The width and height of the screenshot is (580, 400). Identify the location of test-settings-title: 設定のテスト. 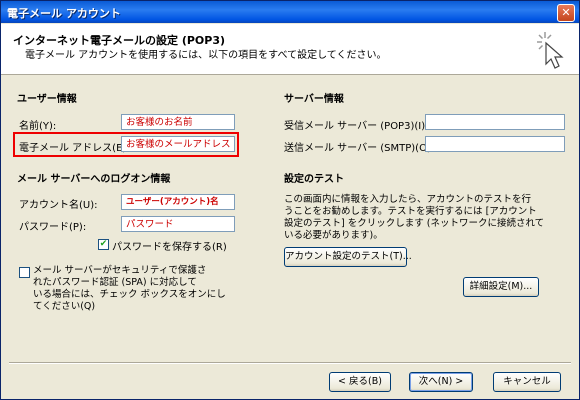
(314, 179).